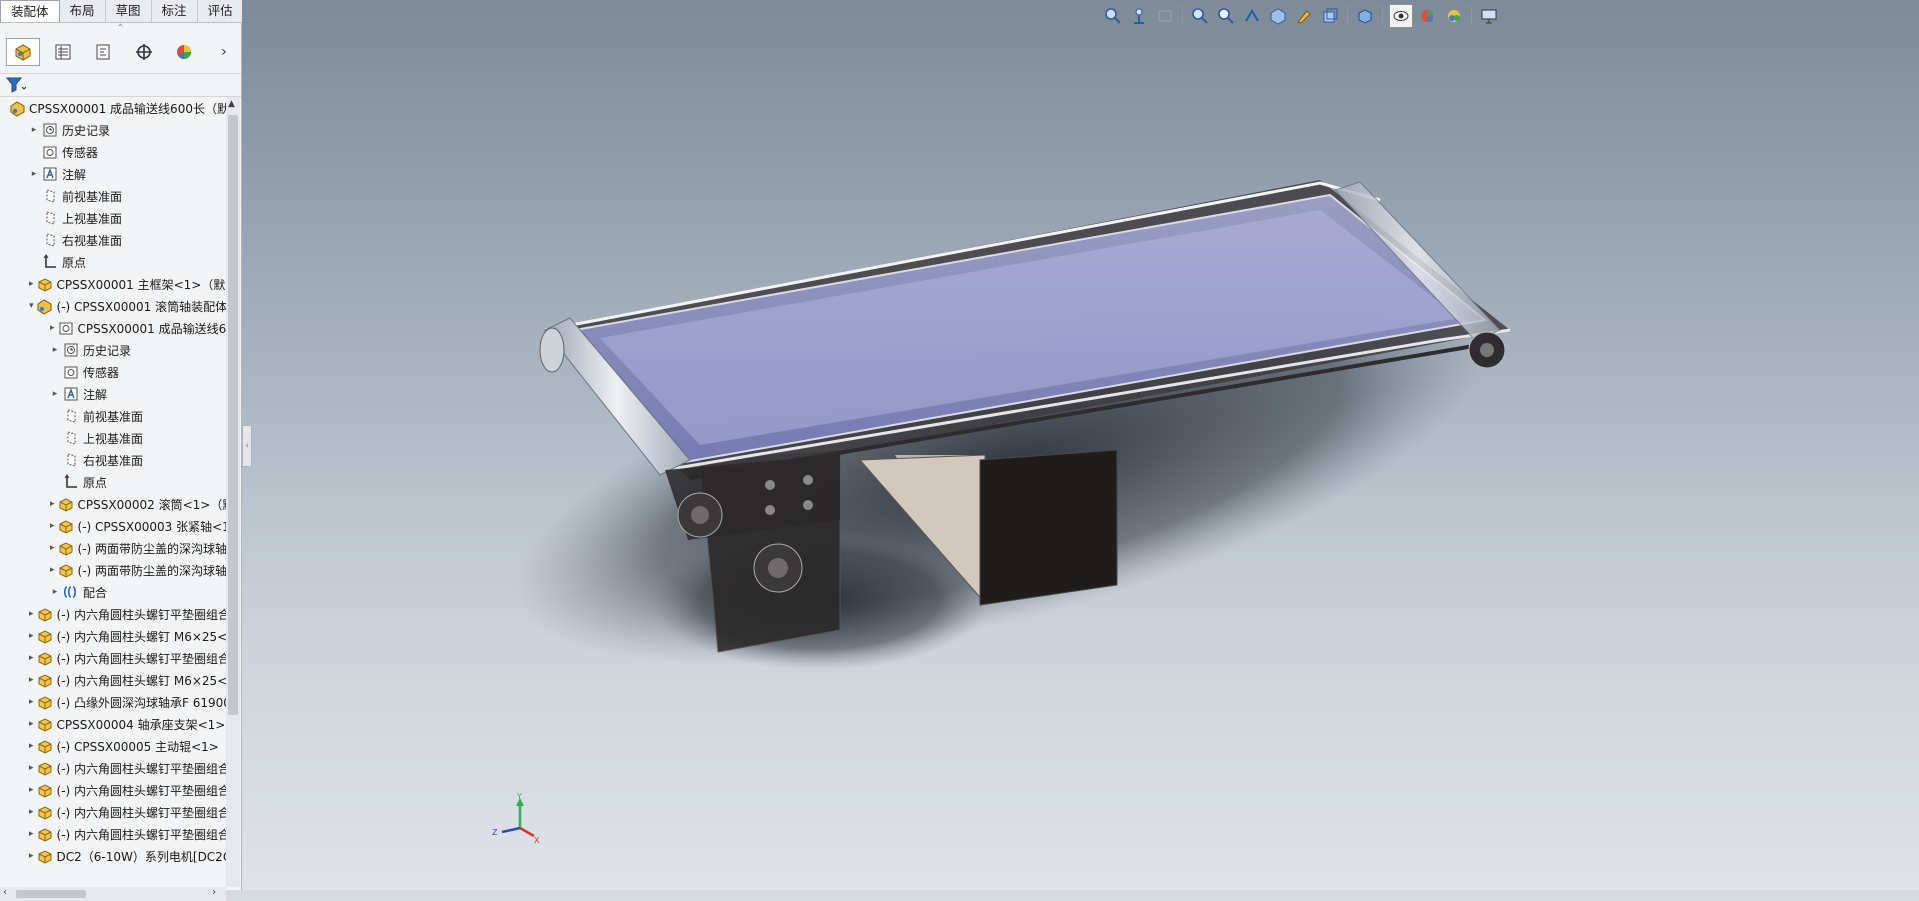 Image resolution: width=1919 pixels, height=901 pixels. I want to click on scroll-right-icon: ›, so click(214, 892).